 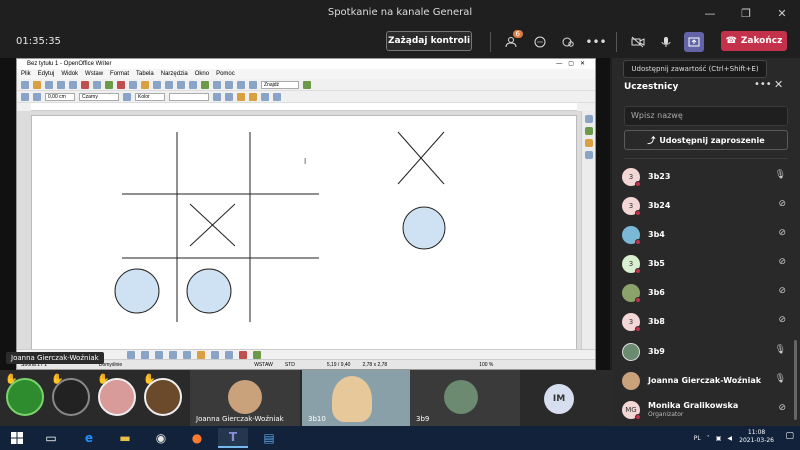 I want to click on ellipse-icon, so click(x=173, y=354).